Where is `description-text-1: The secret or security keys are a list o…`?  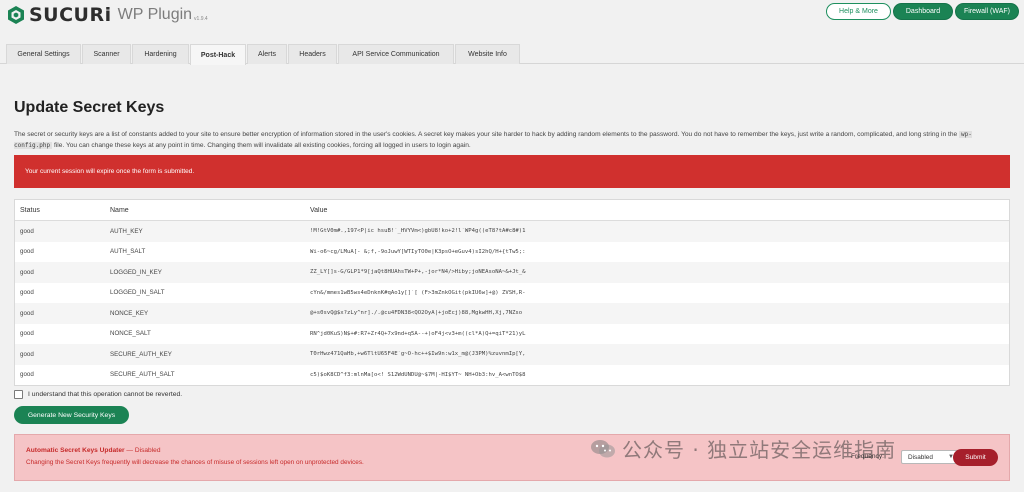 description-text-1: The secret or security keys are a list o… is located at coordinates (486, 134).